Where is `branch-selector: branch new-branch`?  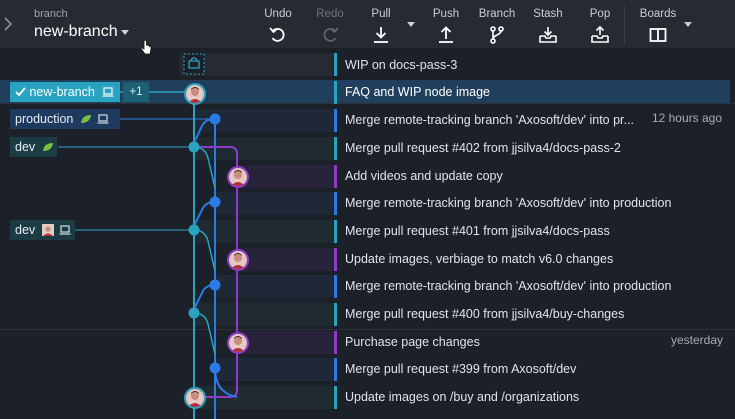
branch-selector: branch new-branch is located at coordinates (88, 29).